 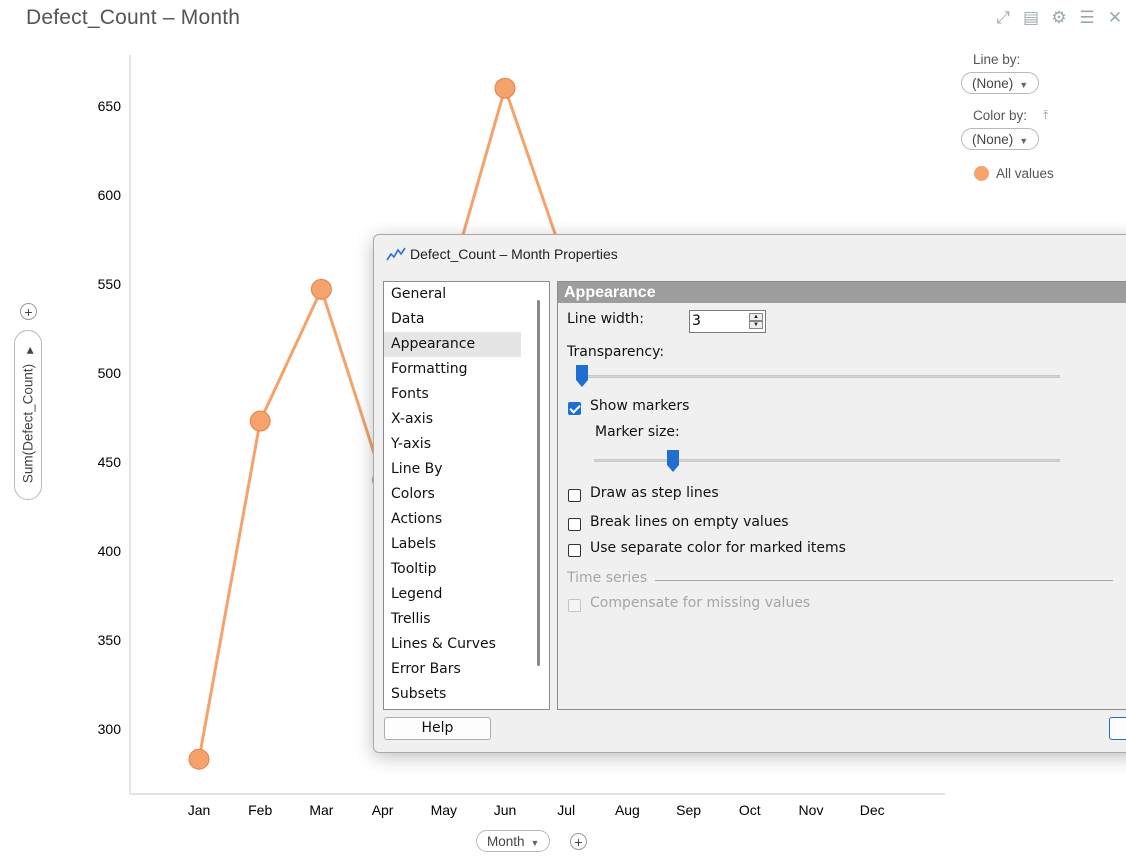 What do you see at coordinates (506, 841) in the screenshot?
I see `x-axis-selector-label: Month` at bounding box center [506, 841].